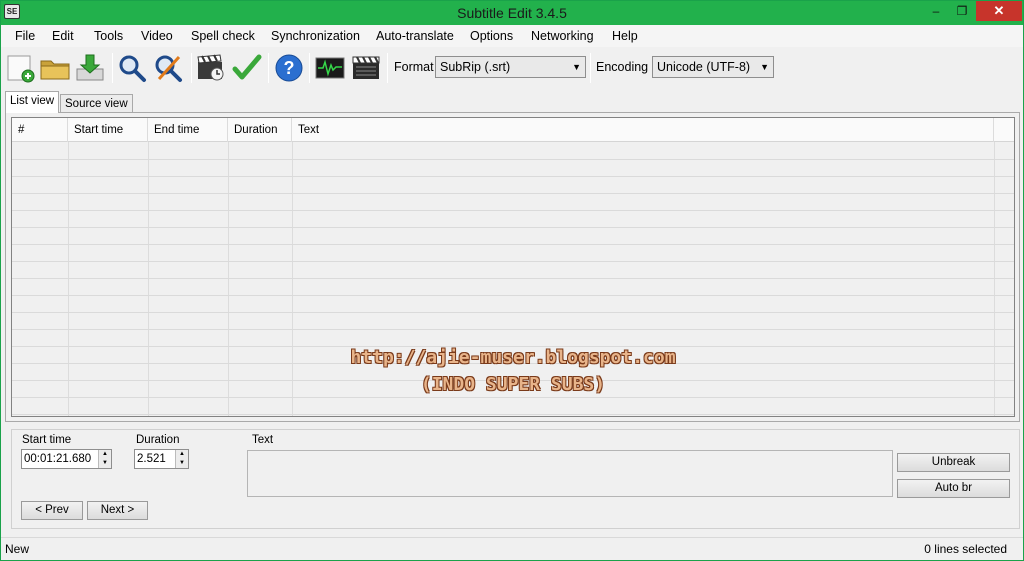  Describe the element at coordinates (953, 488) in the screenshot. I see `auto-br-button: Auto br` at that location.